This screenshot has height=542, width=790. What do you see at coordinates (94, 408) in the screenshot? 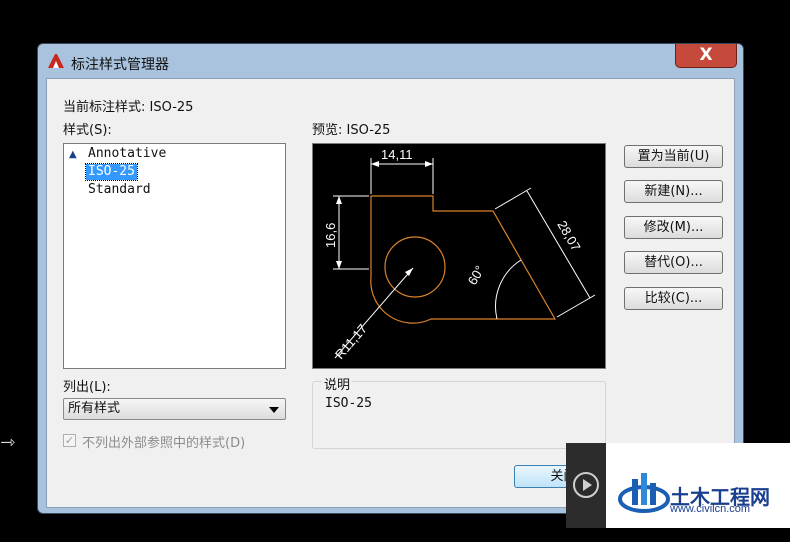
I see `list-filter-value: 所有样式` at bounding box center [94, 408].